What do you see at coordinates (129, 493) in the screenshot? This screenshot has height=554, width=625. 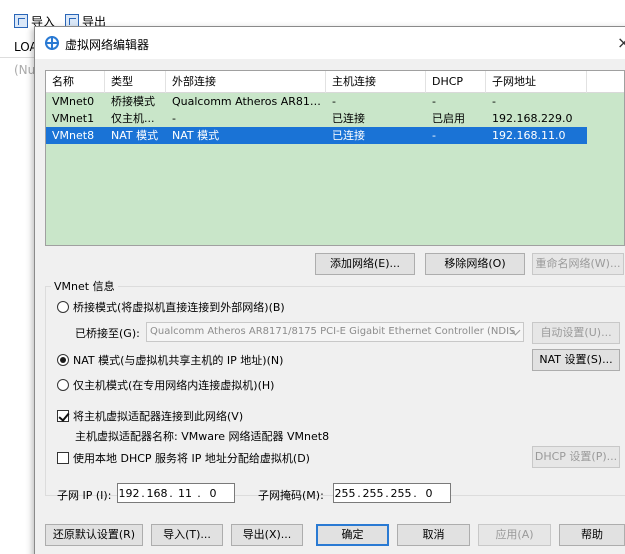 I see `subnet-ip-octet: 192` at bounding box center [129, 493].